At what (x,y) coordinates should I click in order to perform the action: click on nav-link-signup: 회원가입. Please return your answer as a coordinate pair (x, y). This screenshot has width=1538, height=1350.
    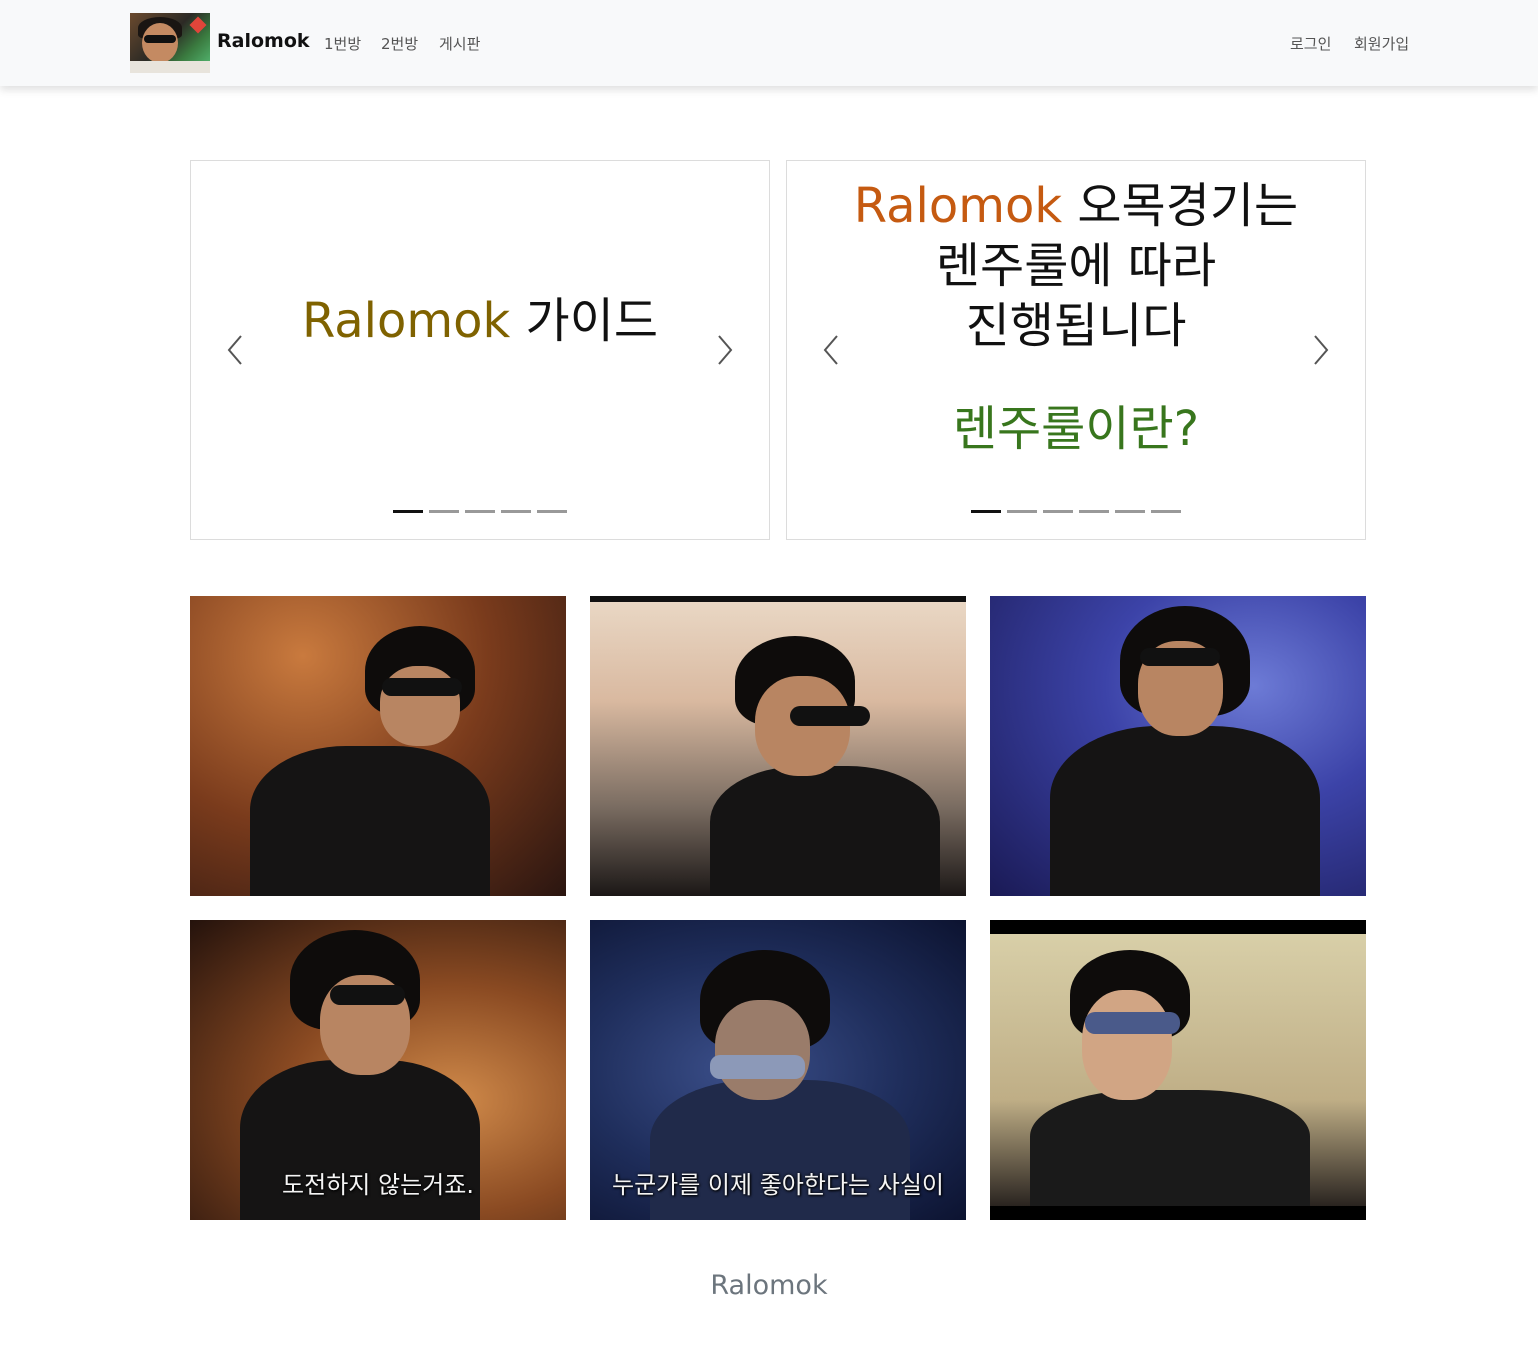
    Looking at the image, I should click on (1381, 43).